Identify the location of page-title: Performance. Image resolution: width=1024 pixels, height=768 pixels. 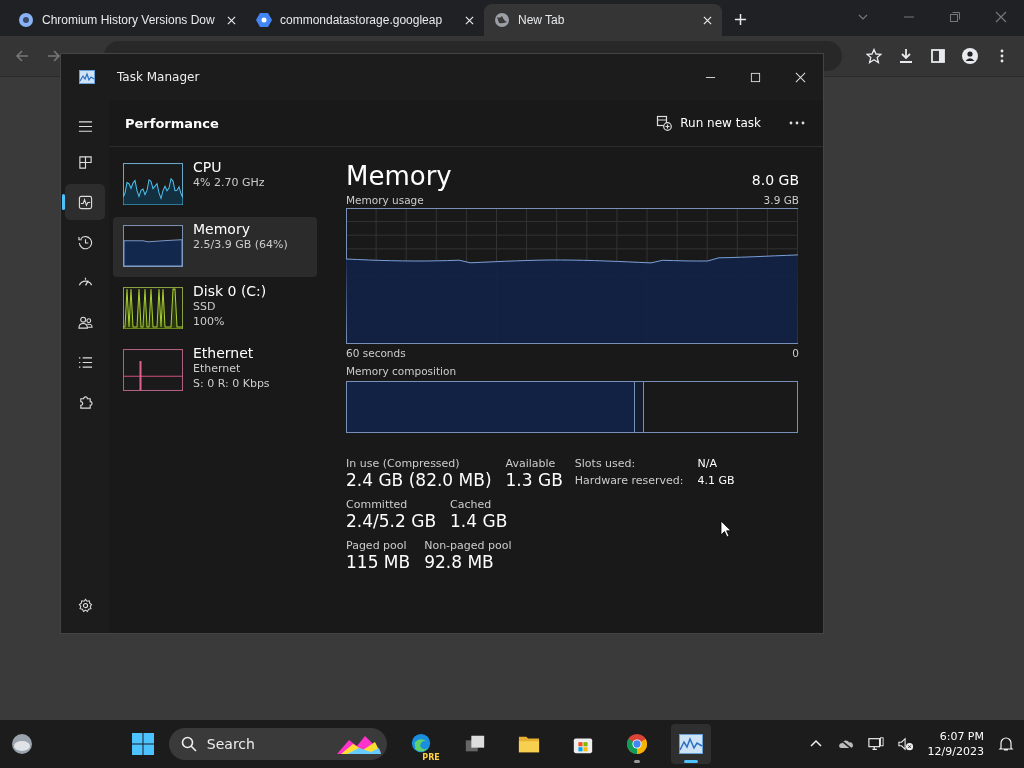
(172, 123).